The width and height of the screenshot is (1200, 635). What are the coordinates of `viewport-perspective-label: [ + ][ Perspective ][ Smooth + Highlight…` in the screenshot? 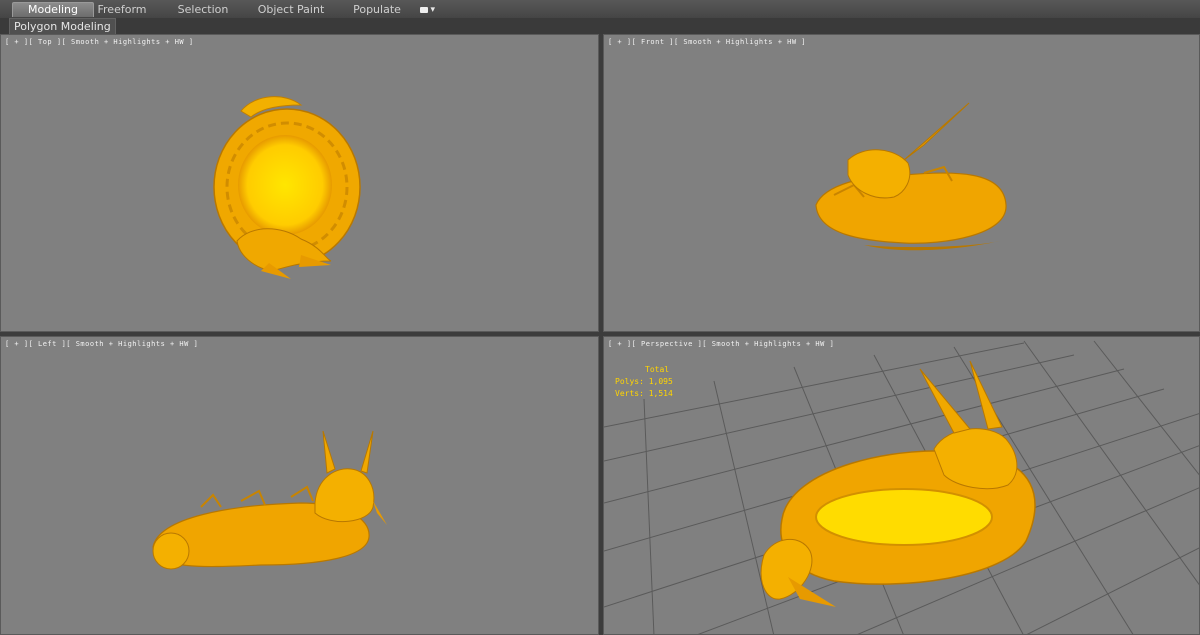 It's located at (721, 344).